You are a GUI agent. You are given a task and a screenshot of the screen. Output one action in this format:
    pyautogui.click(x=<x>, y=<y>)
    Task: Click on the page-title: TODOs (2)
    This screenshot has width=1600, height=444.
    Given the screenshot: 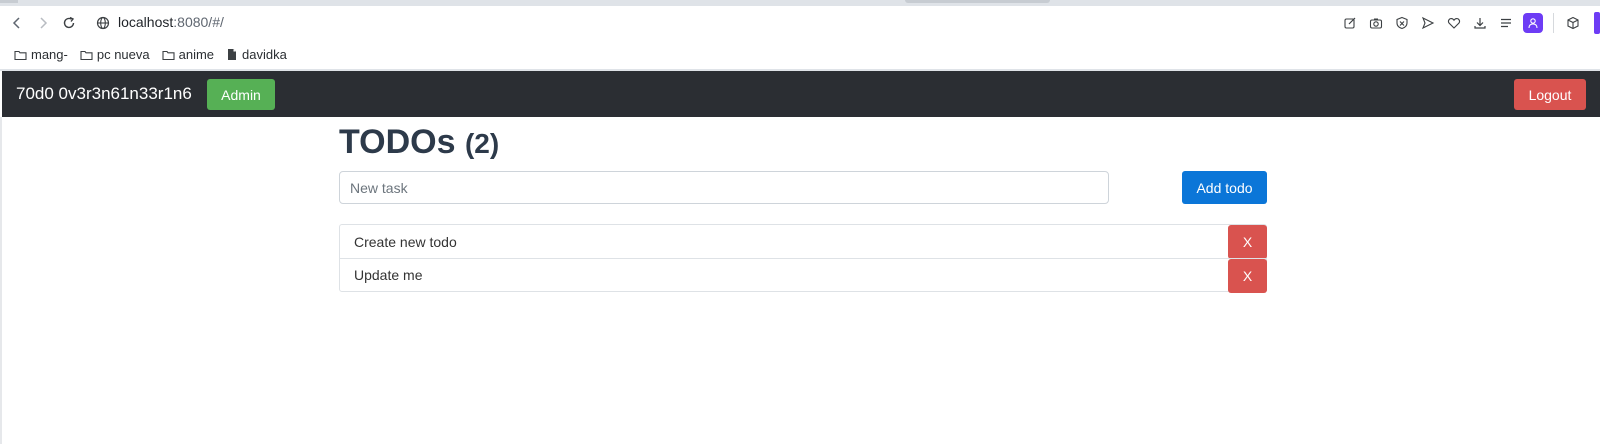 What is the action you would take?
    pyautogui.click(x=419, y=142)
    